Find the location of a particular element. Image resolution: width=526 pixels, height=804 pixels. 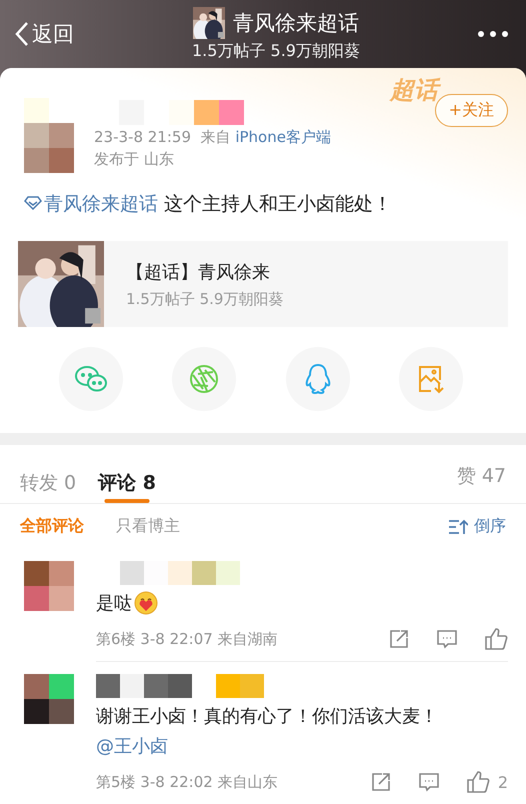

sort-button: 倒序 is located at coordinates (477, 526).